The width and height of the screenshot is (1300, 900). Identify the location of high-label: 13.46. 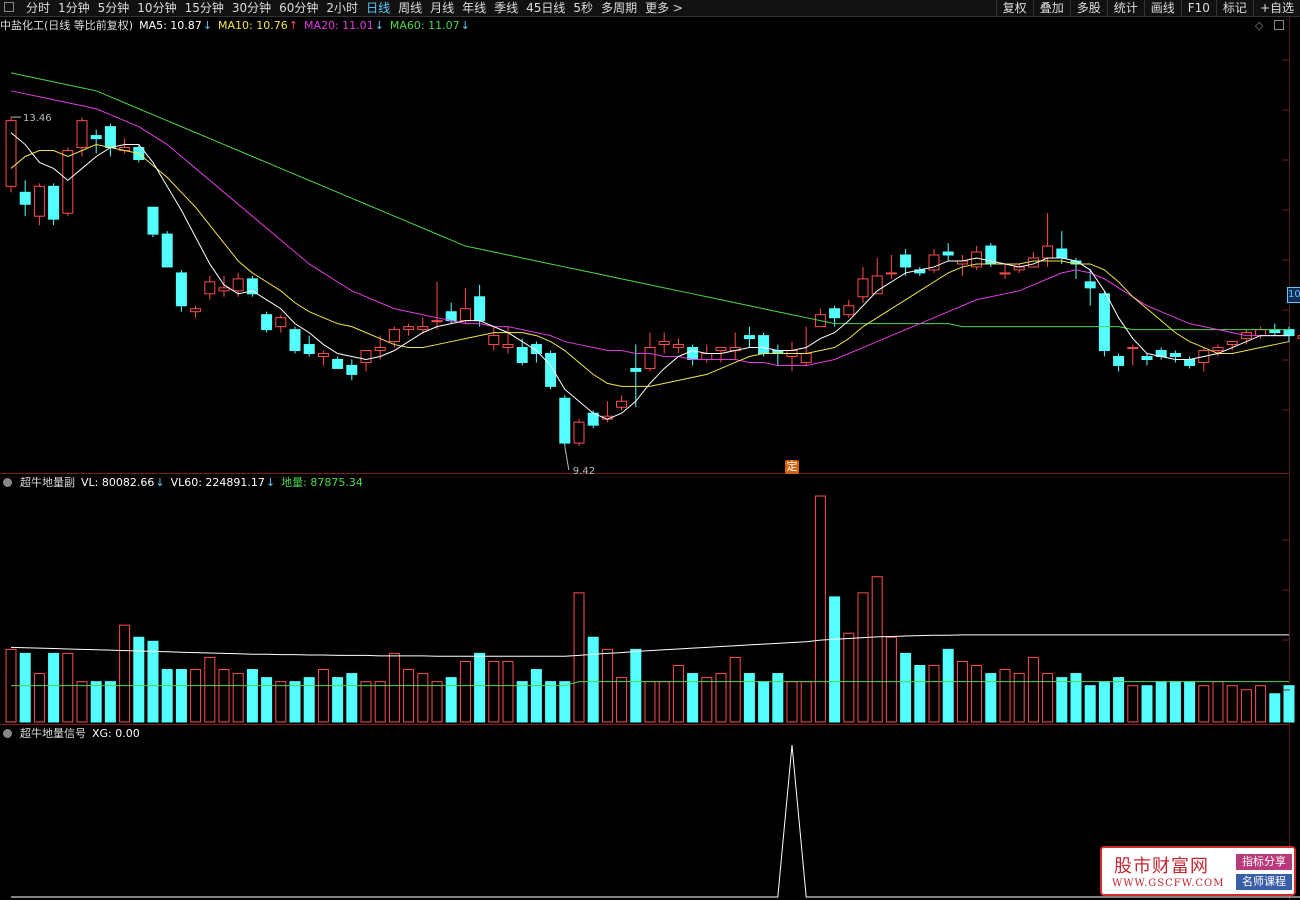
(37, 118).